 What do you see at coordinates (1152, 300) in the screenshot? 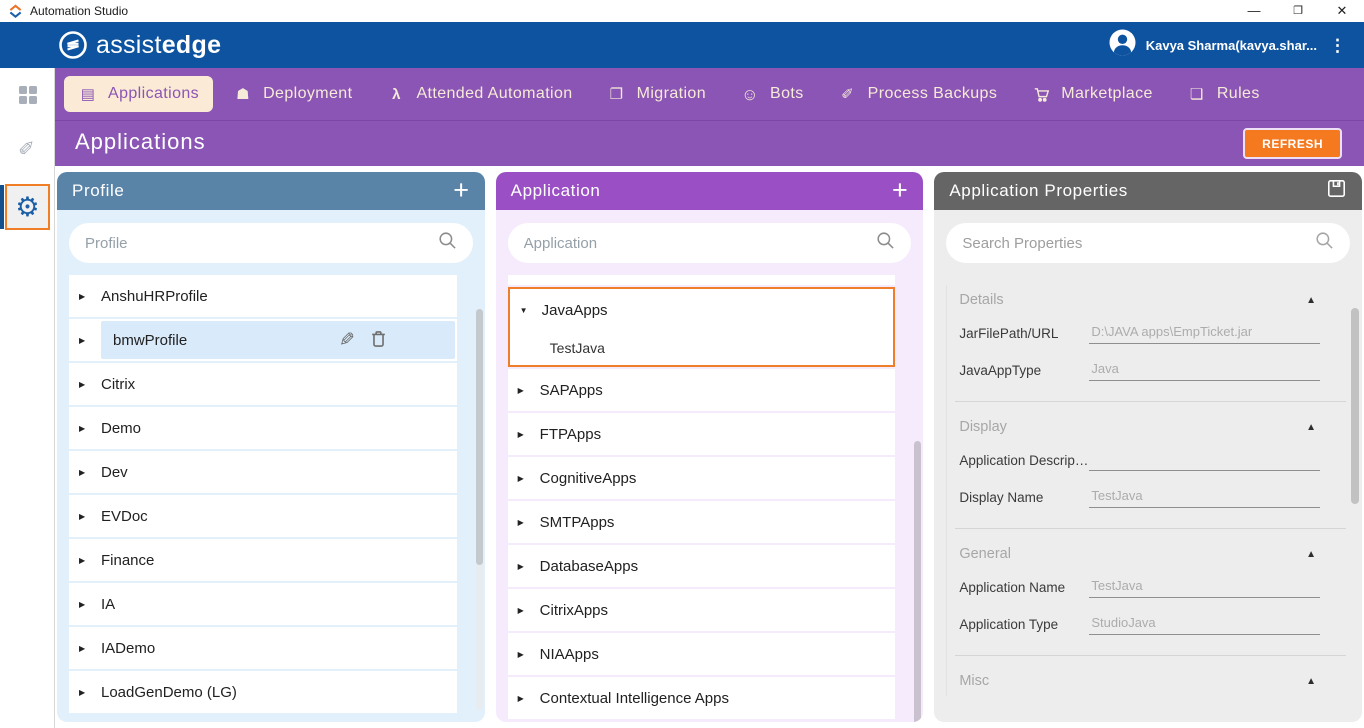
I see `section-header-details: Details ▲` at bounding box center [1152, 300].